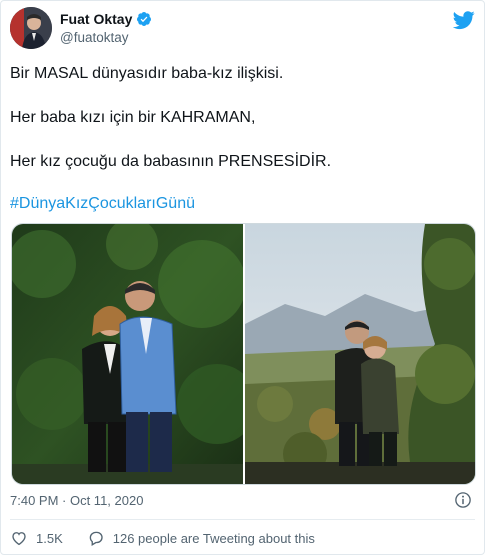  What do you see at coordinates (242, 519) in the screenshot?
I see `divider` at bounding box center [242, 519].